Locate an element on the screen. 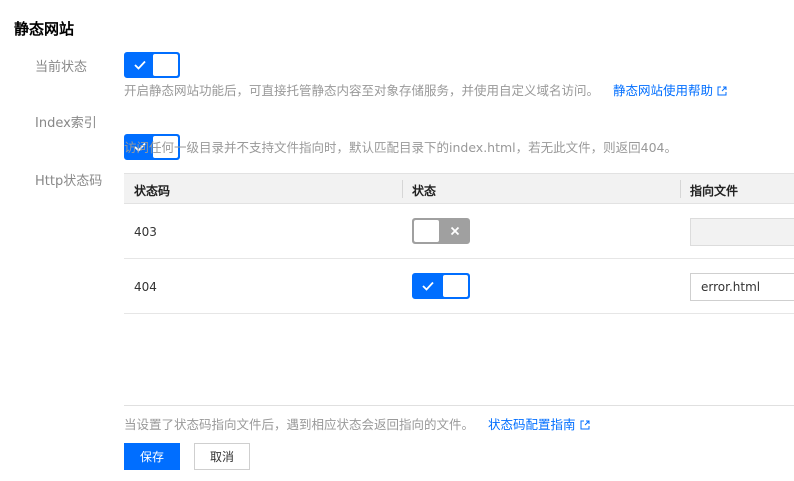  help-link-label: 静态网站使用帮助 is located at coordinates (663, 90).